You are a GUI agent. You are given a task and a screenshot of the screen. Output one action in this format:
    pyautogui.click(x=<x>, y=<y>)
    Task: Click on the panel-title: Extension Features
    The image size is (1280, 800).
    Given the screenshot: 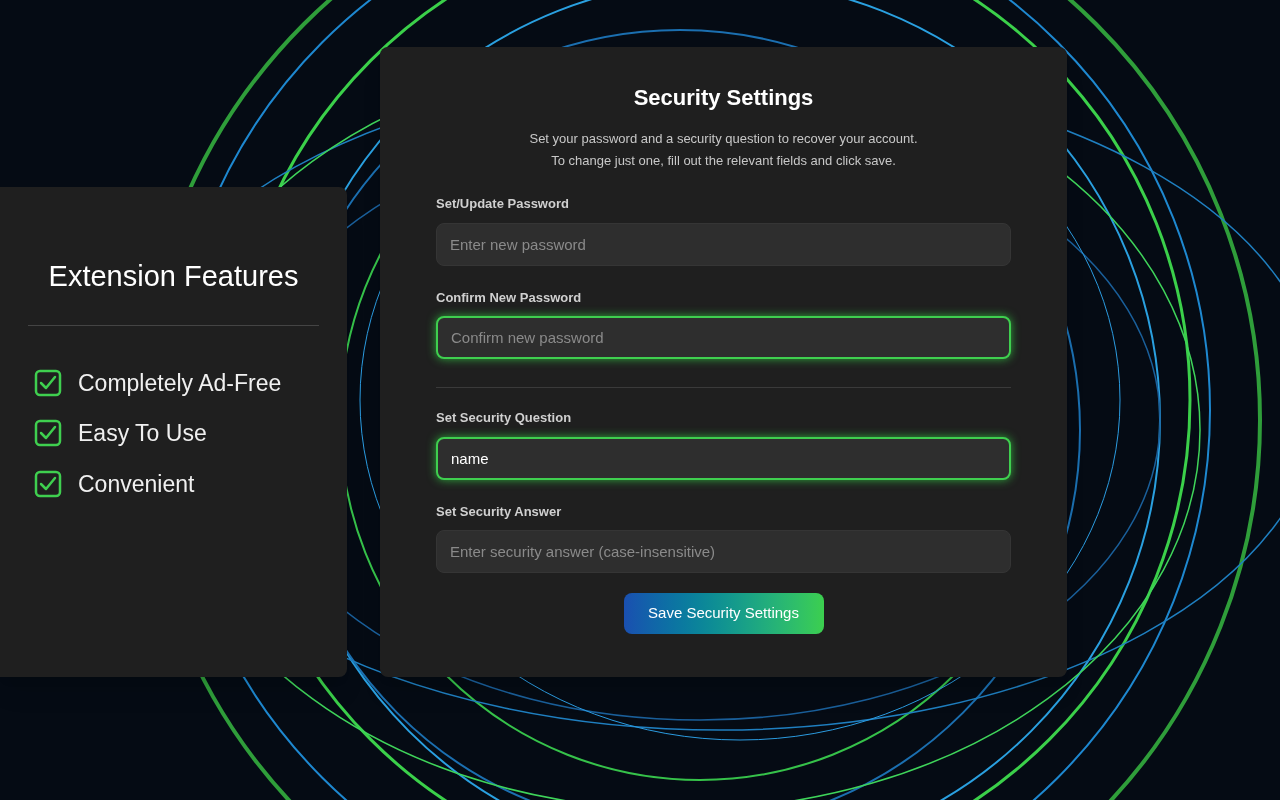 What is the action you would take?
    pyautogui.click(x=173, y=276)
    